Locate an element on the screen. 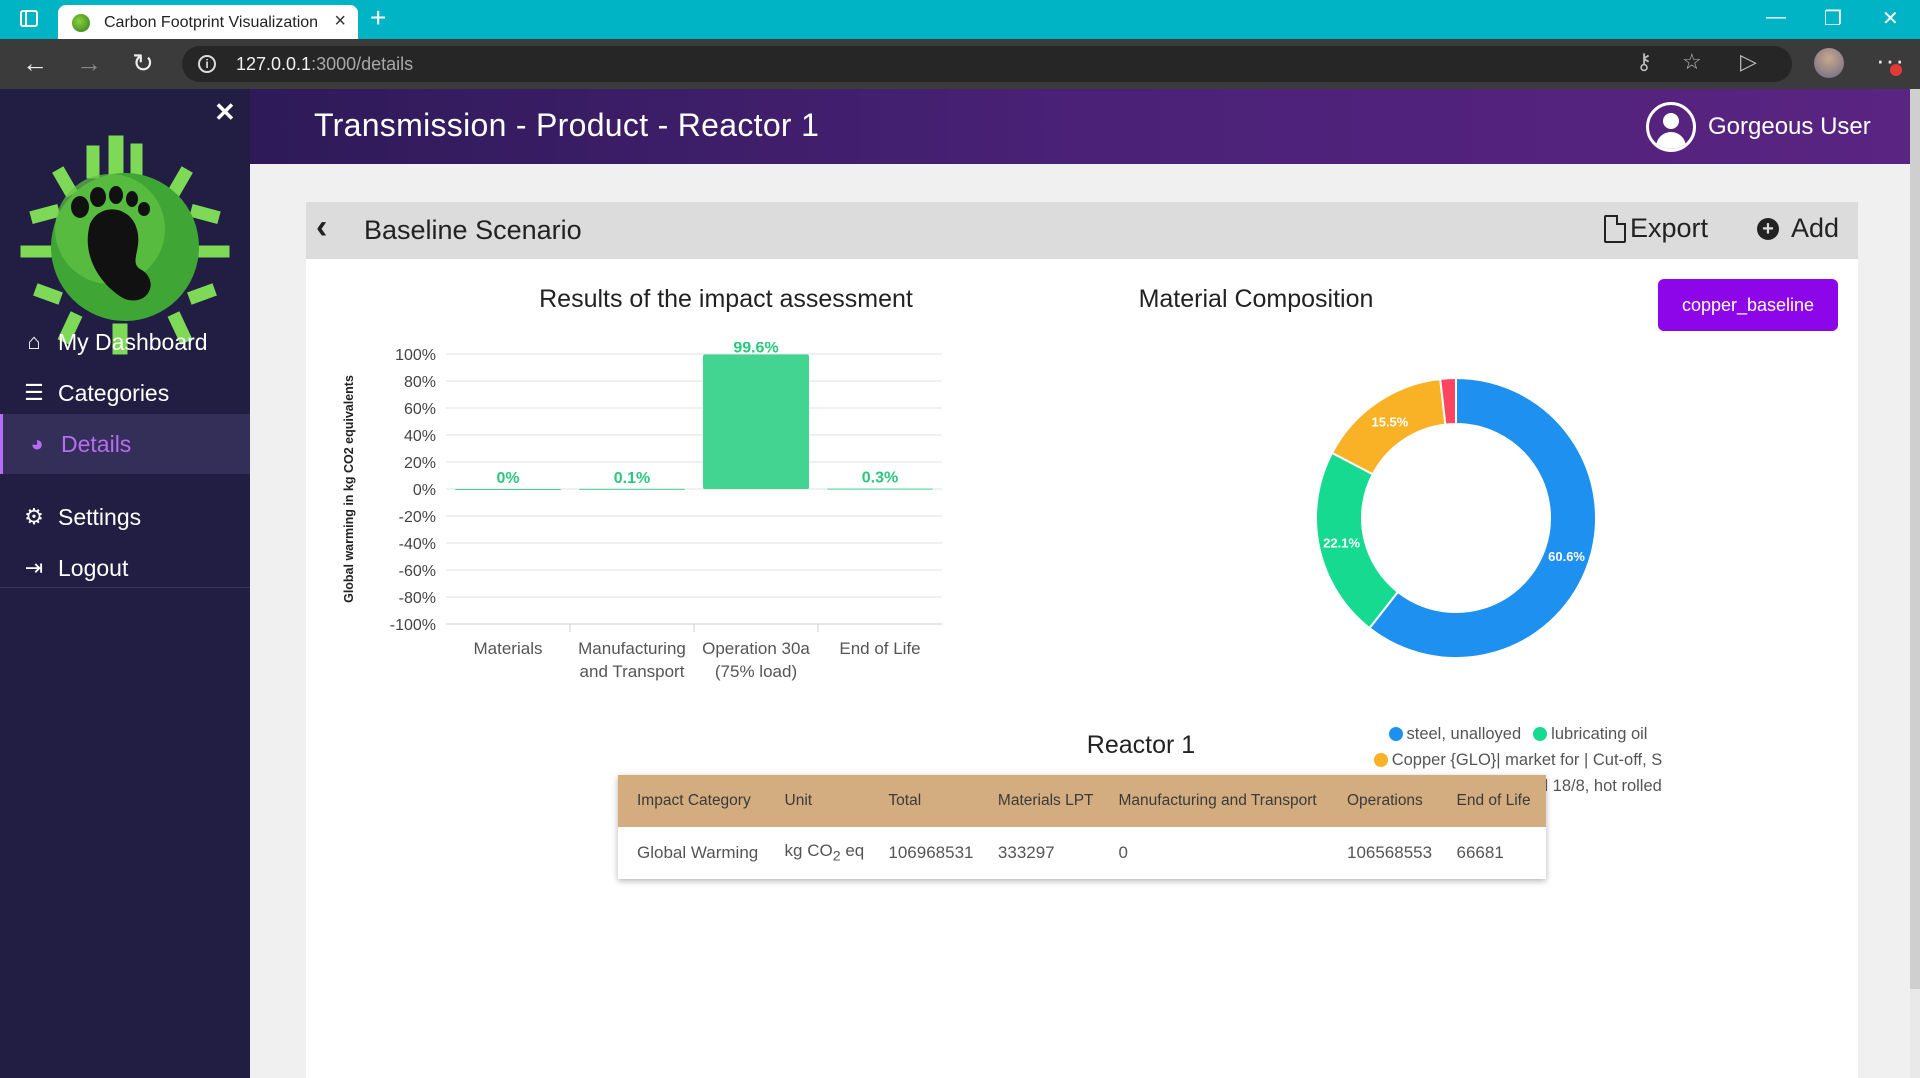 This screenshot has height=1078, width=1920. x-tick-label: (75% load) is located at coordinates (756, 671).